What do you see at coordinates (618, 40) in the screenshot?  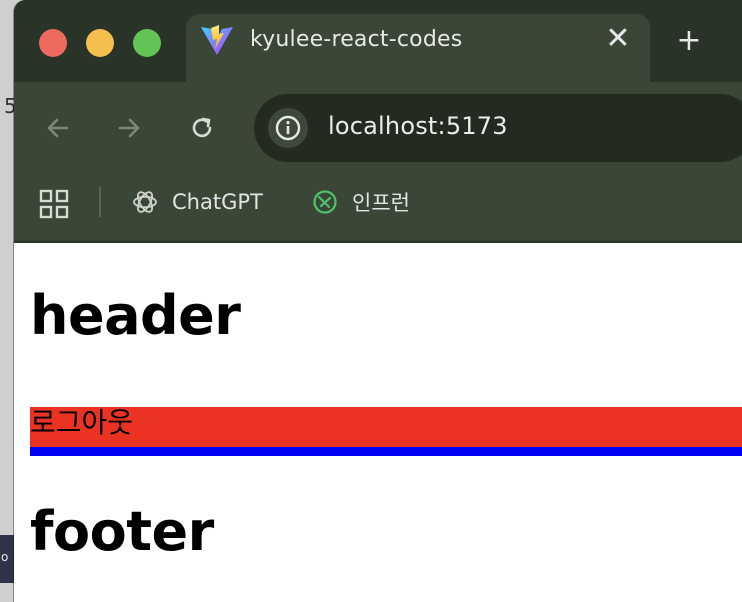 I see `tab-close-icon: ✕` at bounding box center [618, 40].